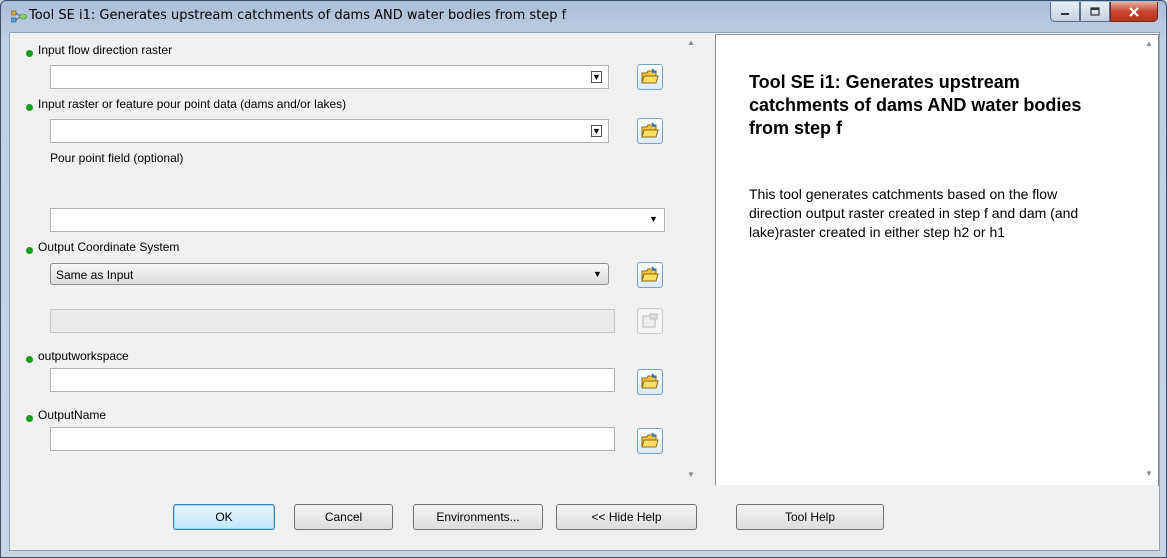  What do you see at coordinates (117, 158) in the screenshot?
I see `pour-field-label: Pour point field (optional)` at bounding box center [117, 158].